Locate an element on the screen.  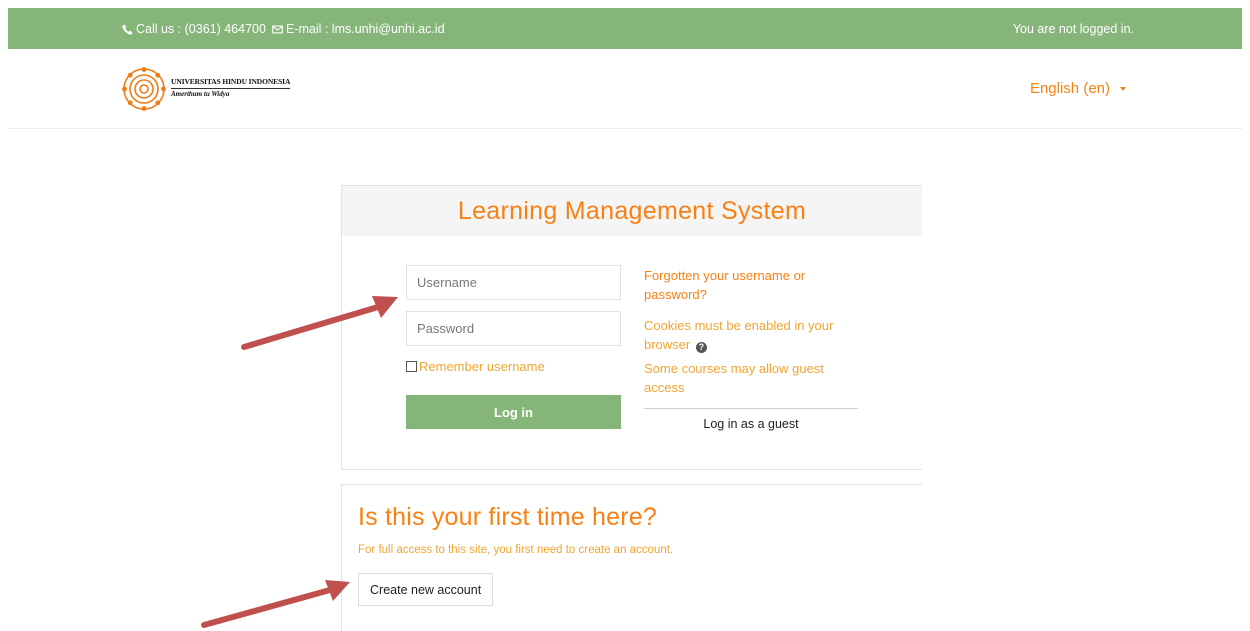
password-input is located at coordinates (513, 328).